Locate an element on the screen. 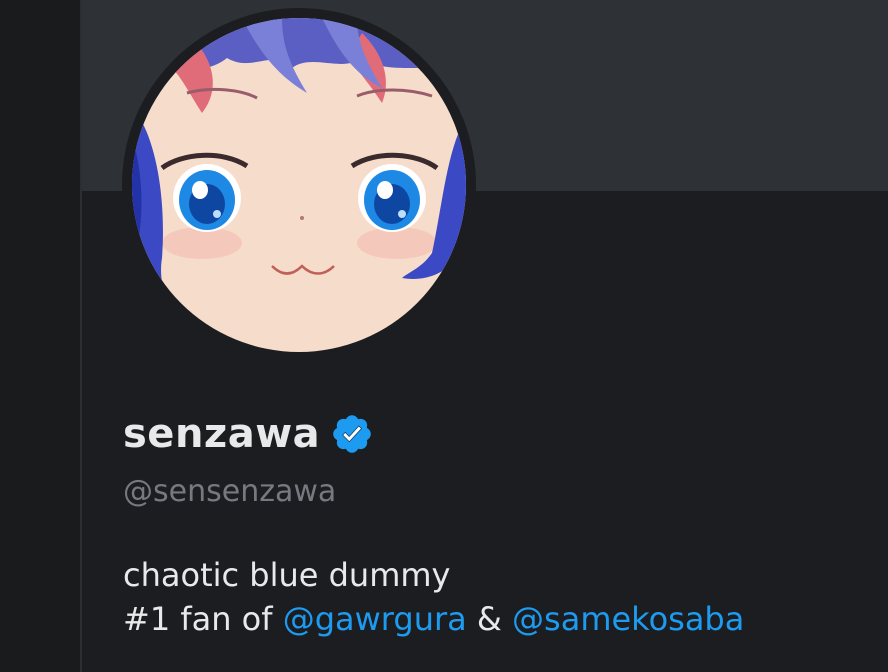 Image resolution: width=888 pixels, height=672 pixels. mention-samekosaba-link: @samekosaba is located at coordinates (628, 619).